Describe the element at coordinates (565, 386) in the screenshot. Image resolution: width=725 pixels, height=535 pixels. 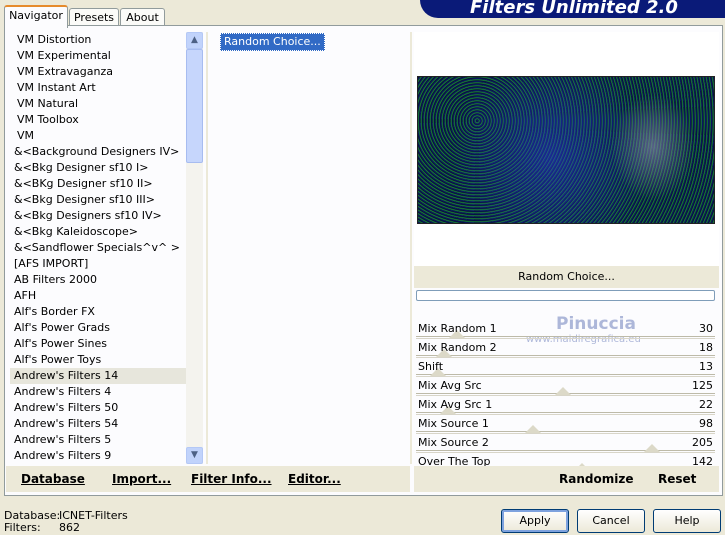
I see `slider-row: Mix Avg Src 125` at that location.